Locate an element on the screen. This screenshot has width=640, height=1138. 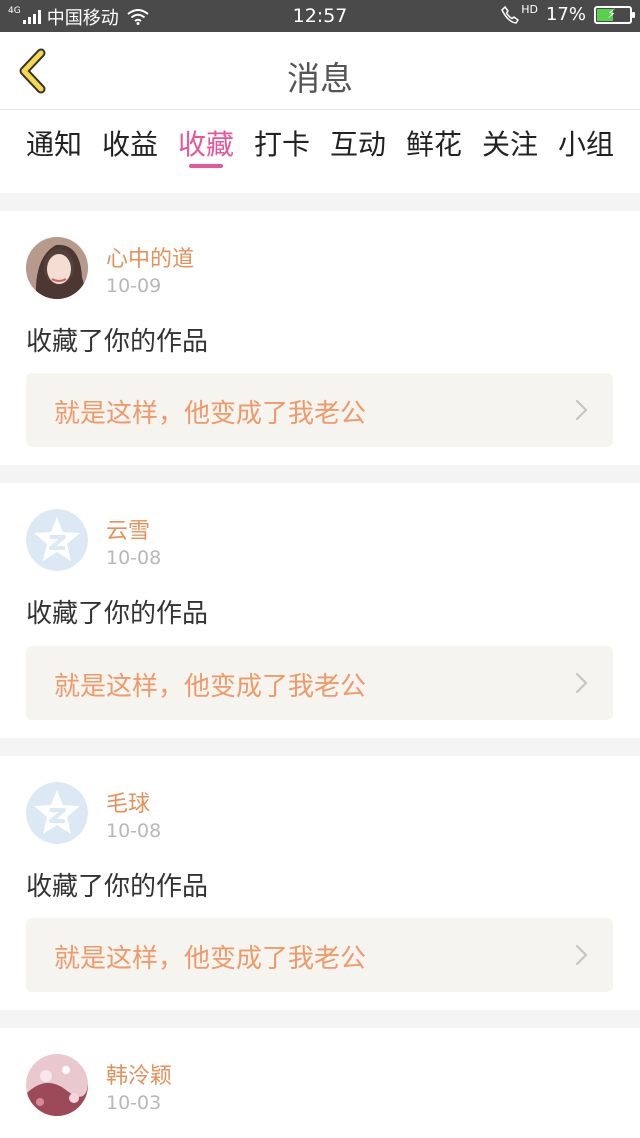
tab-flowers: 鲜花 is located at coordinates (434, 143).